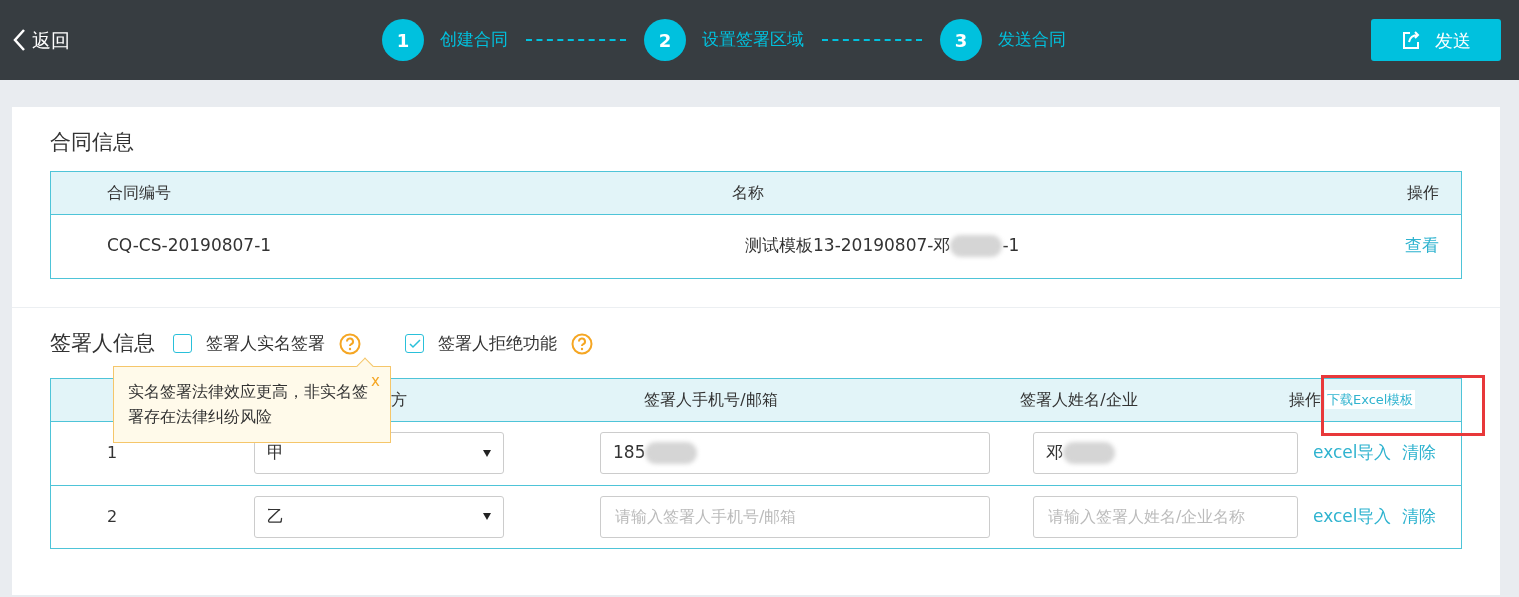 The image size is (1519, 597). I want to click on name-field: 请输入签署人姓名/企业名称, so click(1165, 516).